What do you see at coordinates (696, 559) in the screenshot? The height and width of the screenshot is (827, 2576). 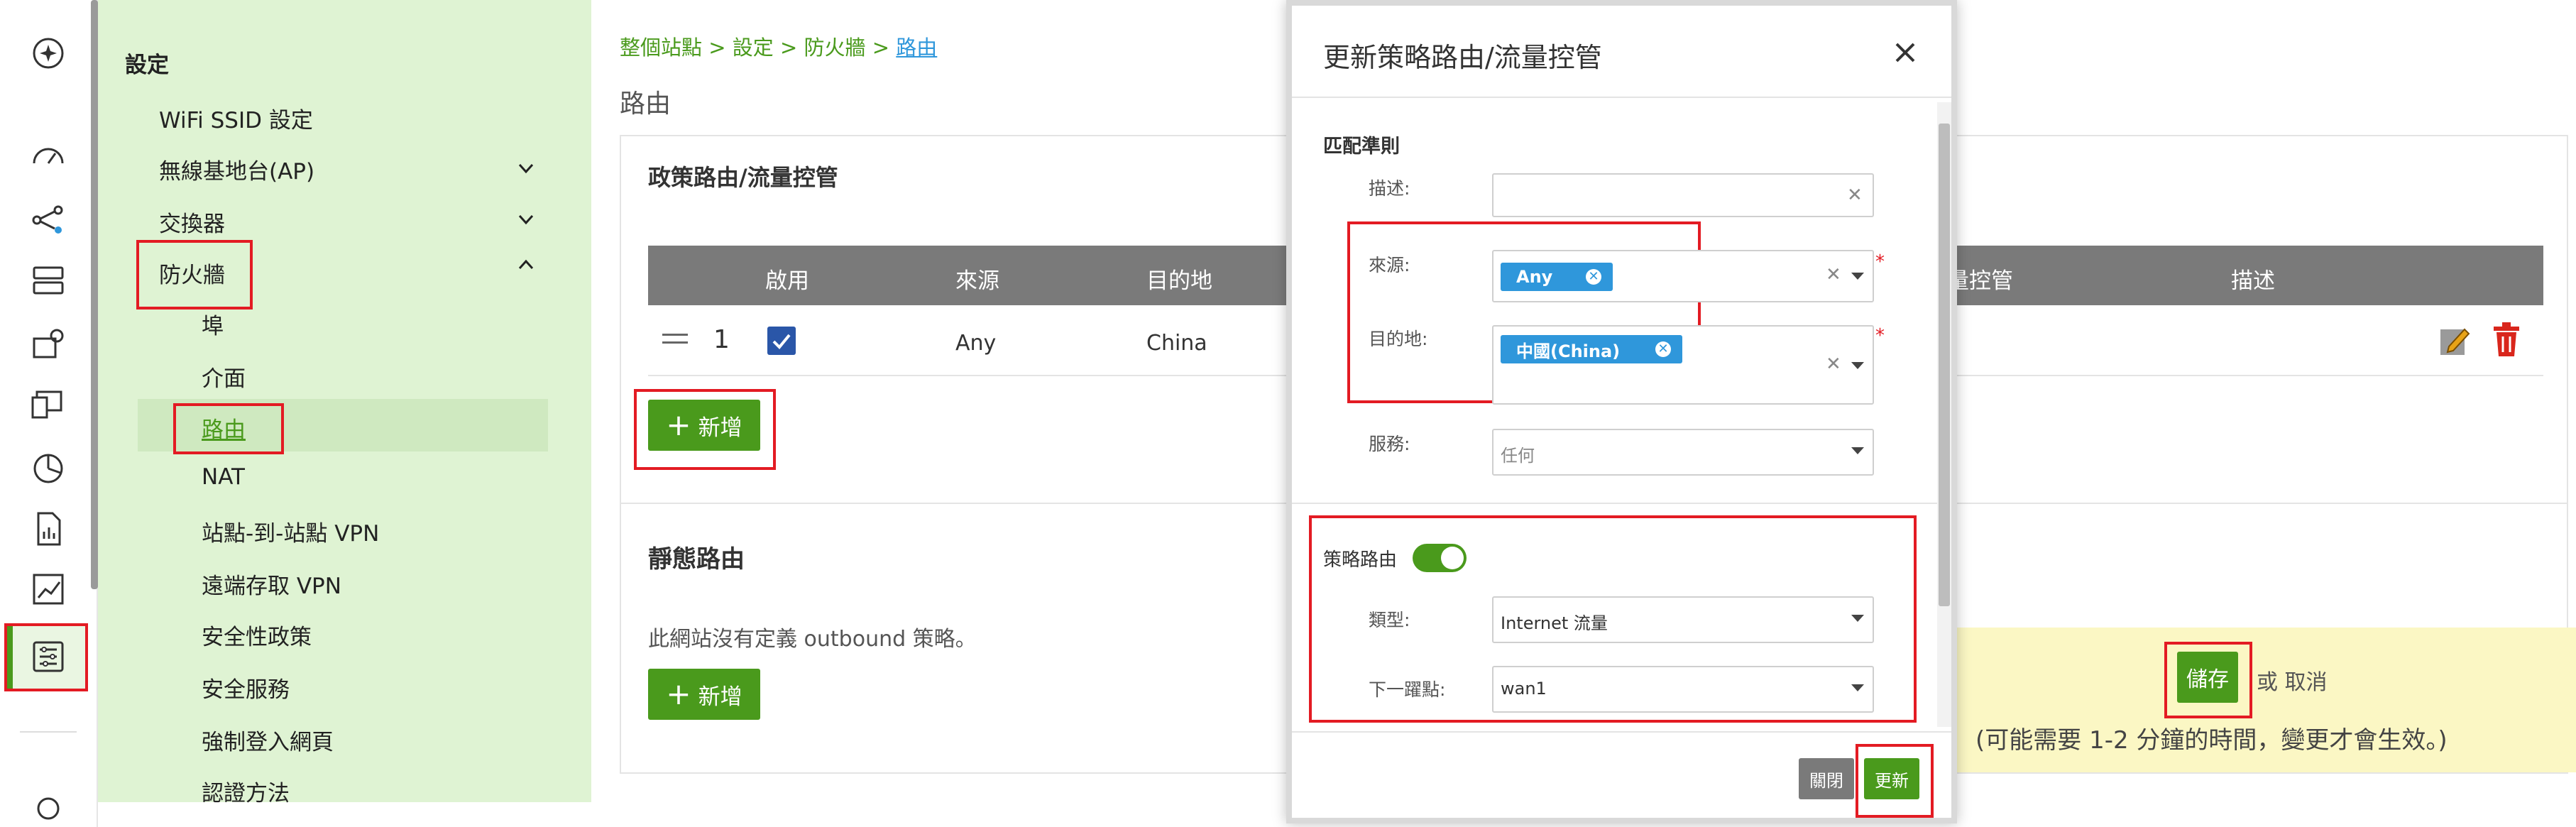 I see `static-section-title: 靜態路由` at bounding box center [696, 559].